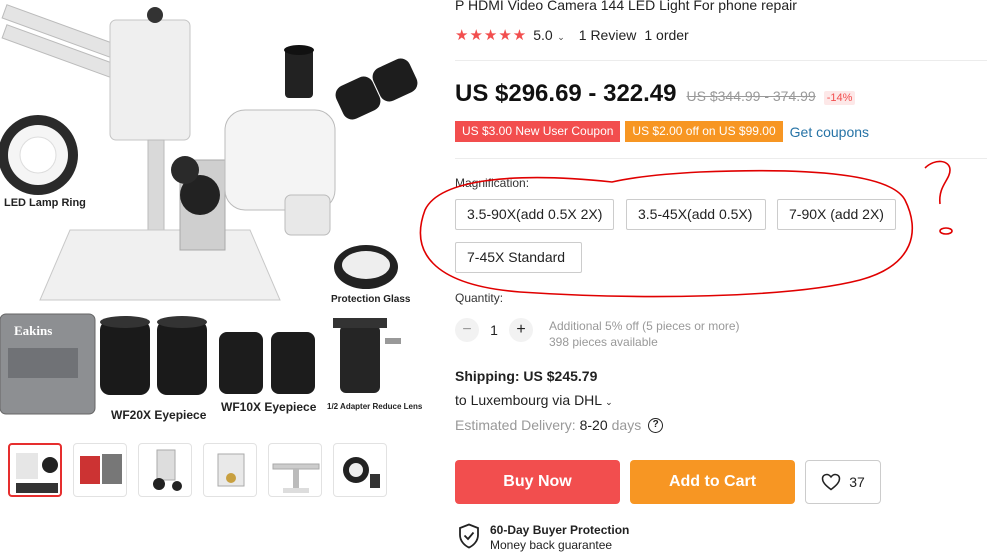 Image resolution: width=987 pixels, height=553 pixels. What do you see at coordinates (534, 214) in the screenshot?
I see `sku-option-3-5-90x: 3.5-90X(add 0.5X 2X)` at bounding box center [534, 214].